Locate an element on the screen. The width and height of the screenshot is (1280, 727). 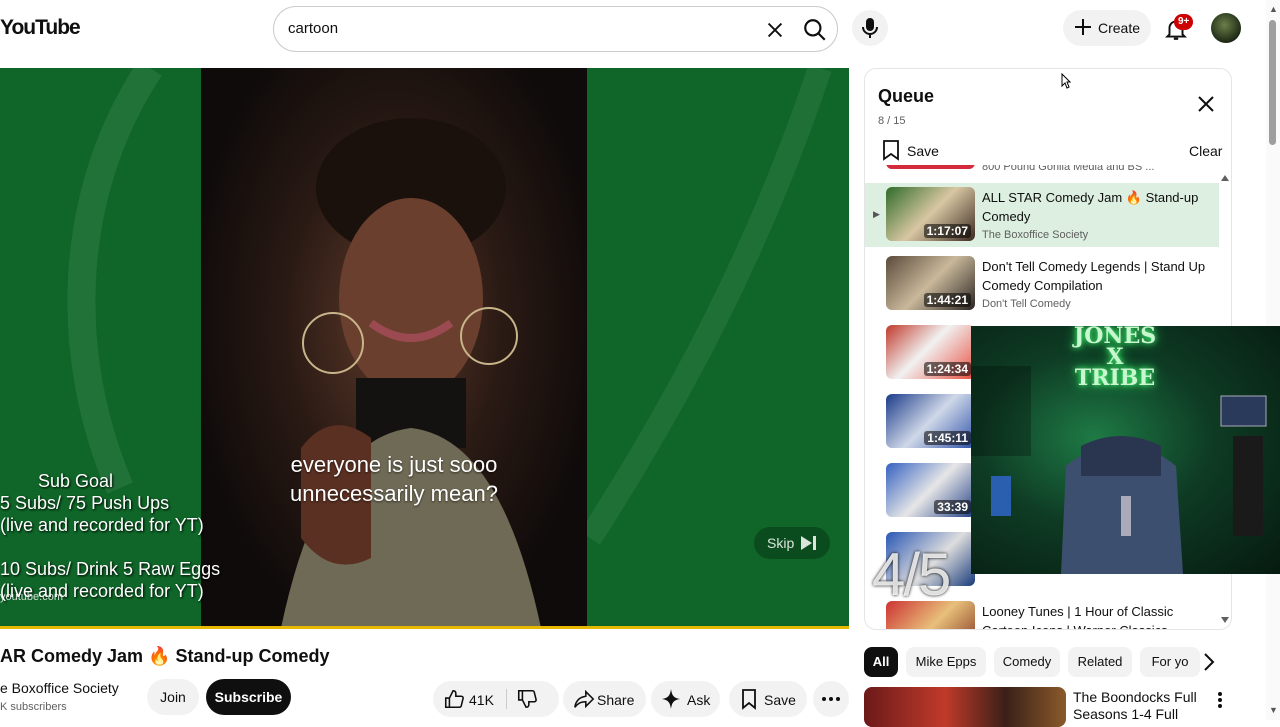
queue-item-thumbnail is located at coordinates (930, 167).